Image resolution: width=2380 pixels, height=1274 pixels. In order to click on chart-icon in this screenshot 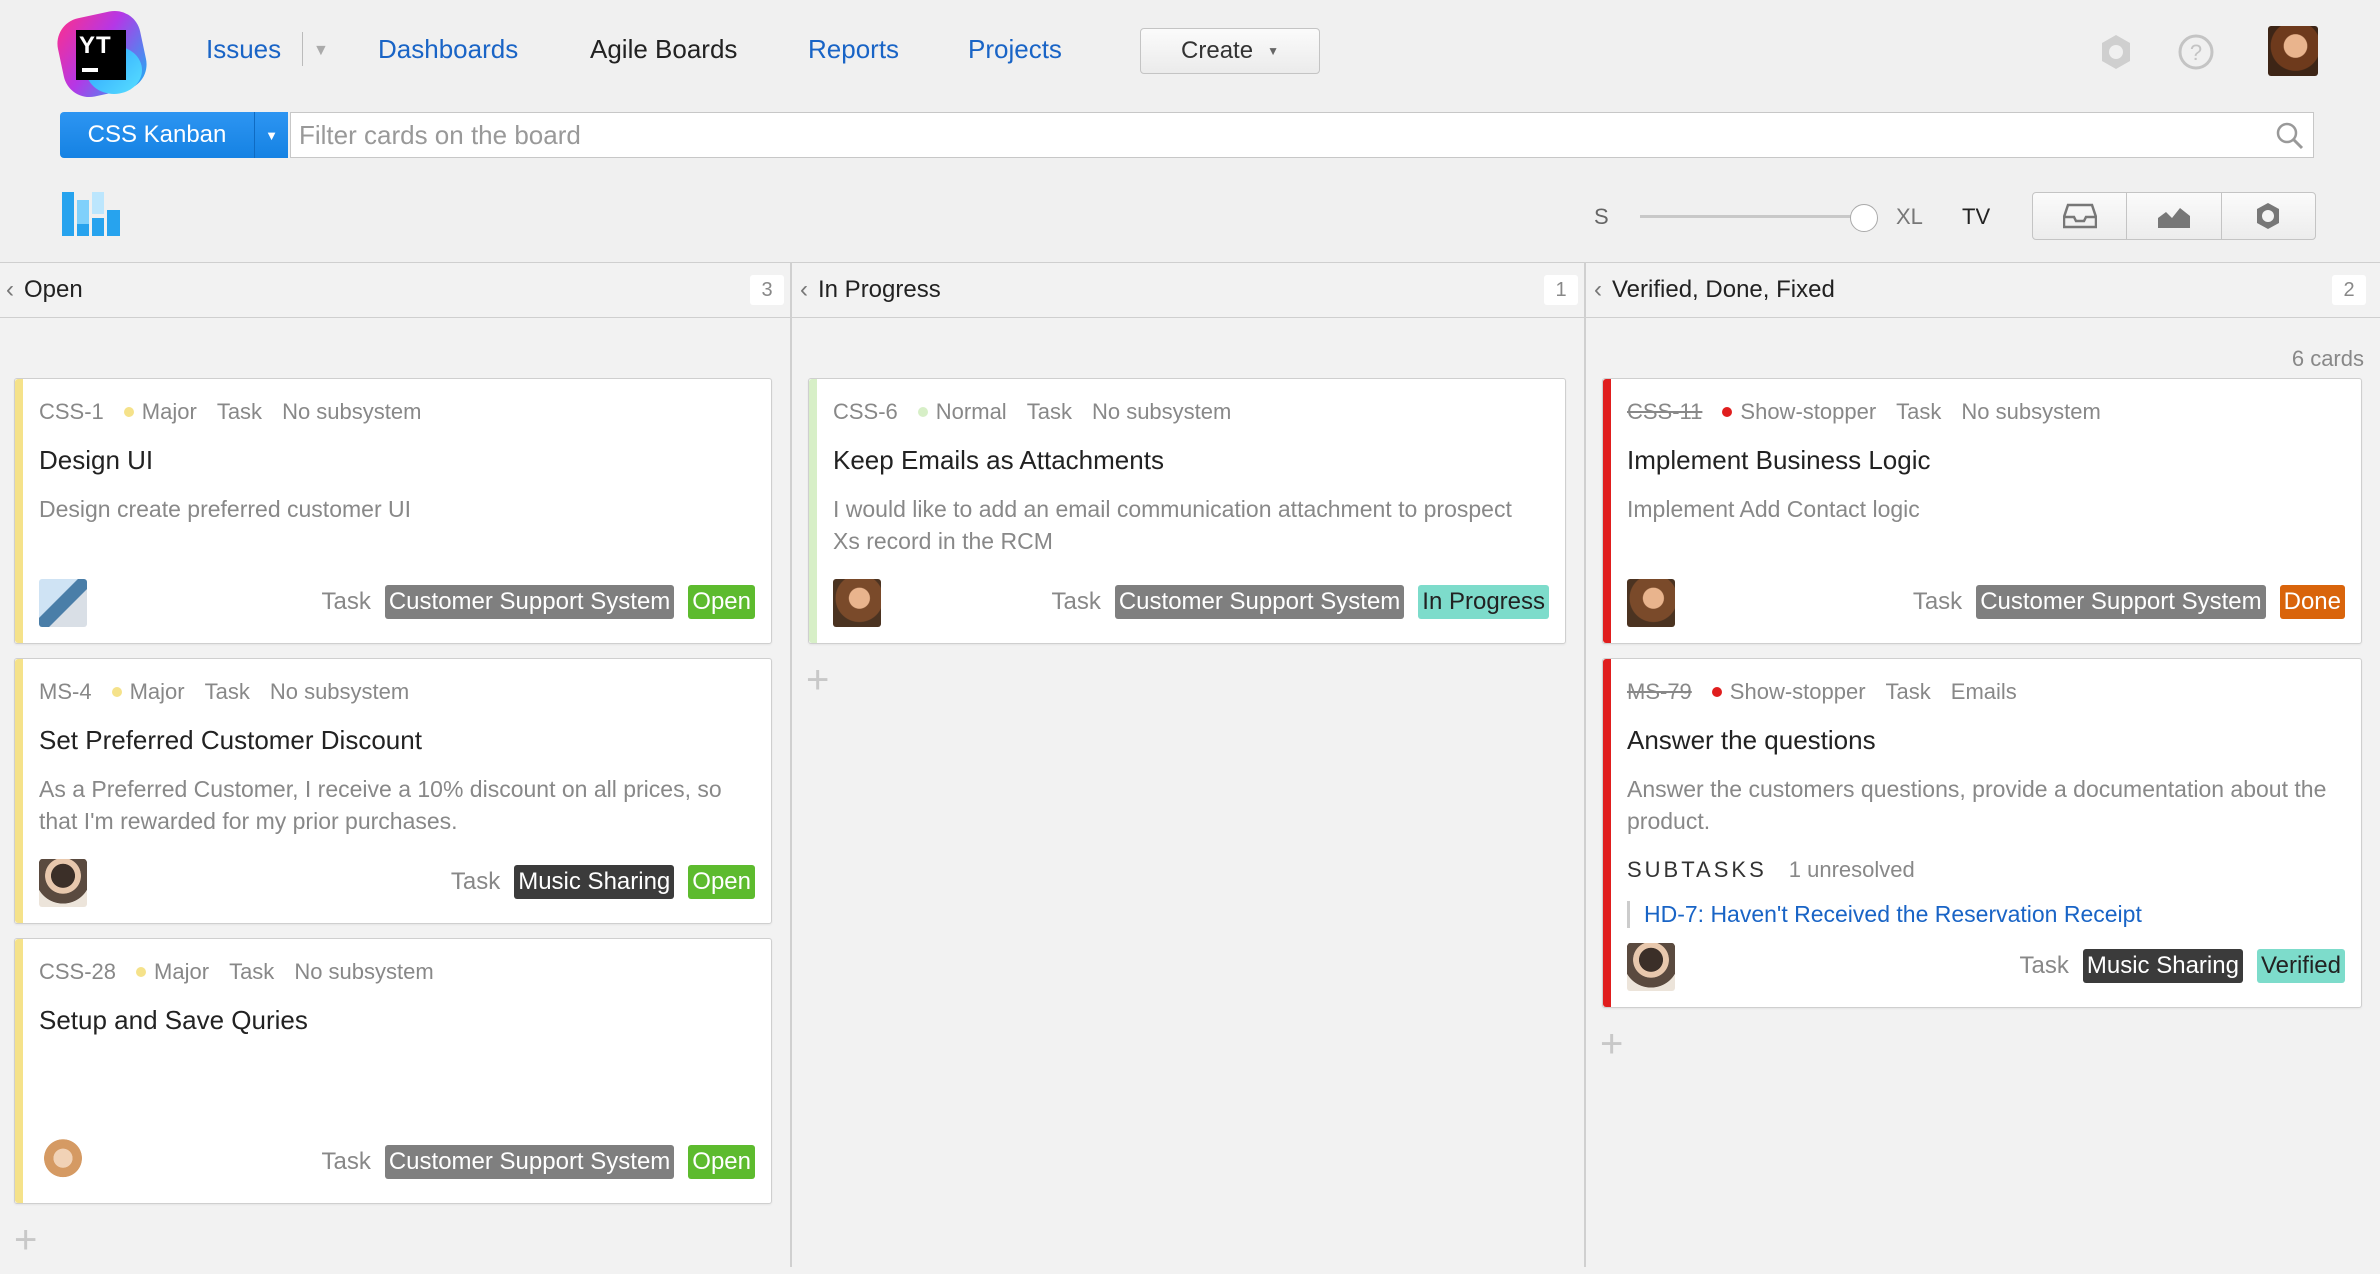, I will do `click(2173, 218)`.